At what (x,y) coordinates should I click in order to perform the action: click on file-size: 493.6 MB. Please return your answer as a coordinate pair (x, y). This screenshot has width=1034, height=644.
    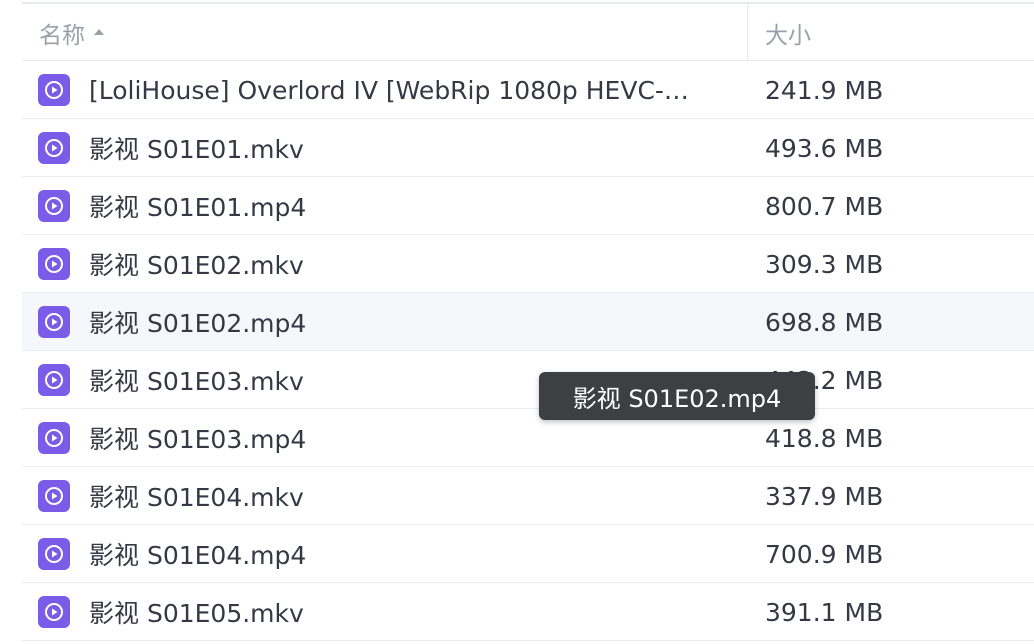
    Looking at the image, I should click on (824, 148).